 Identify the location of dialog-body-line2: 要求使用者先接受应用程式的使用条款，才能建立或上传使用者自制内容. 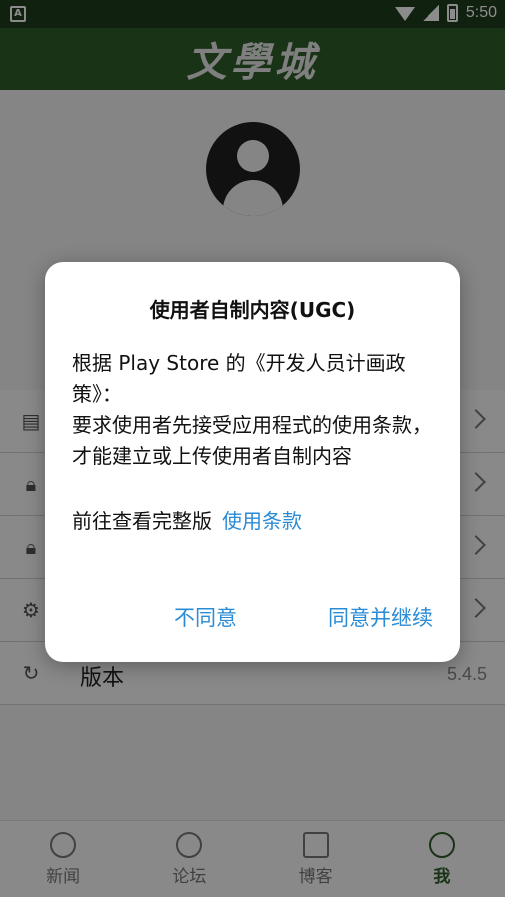
(252, 440).